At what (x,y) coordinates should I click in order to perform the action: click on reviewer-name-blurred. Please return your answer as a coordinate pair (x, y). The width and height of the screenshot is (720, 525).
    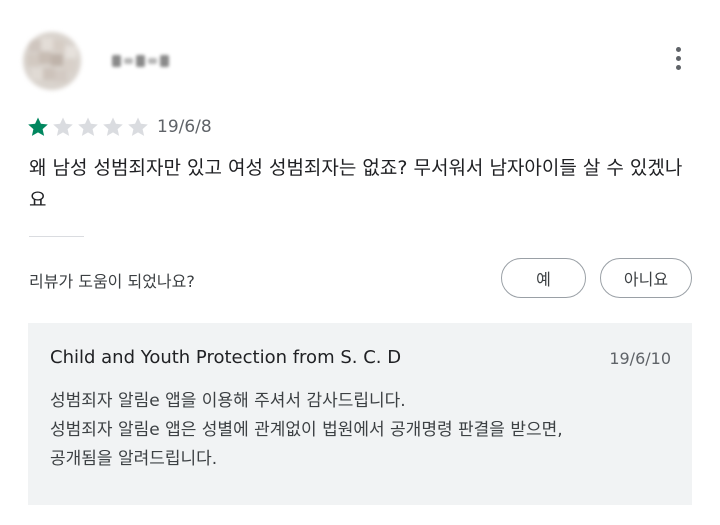
    Looking at the image, I should click on (140, 61).